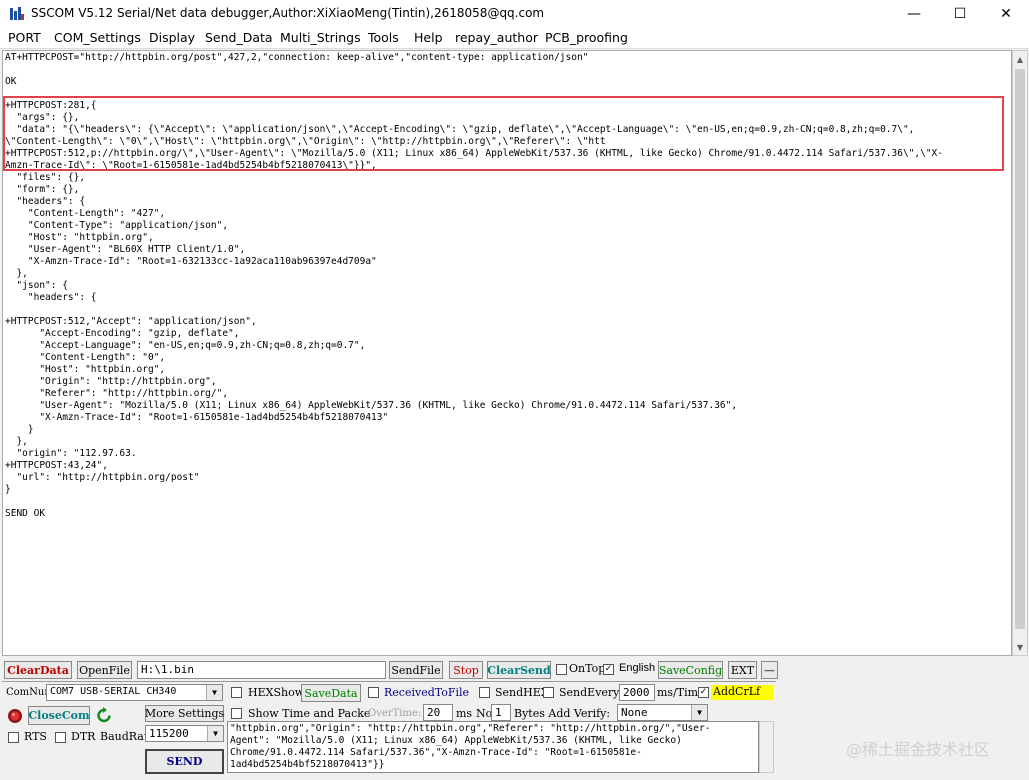  What do you see at coordinates (562, 713) in the screenshot?
I see `bytes-add-verify-label: Bytes Add Verify:` at bounding box center [562, 713].